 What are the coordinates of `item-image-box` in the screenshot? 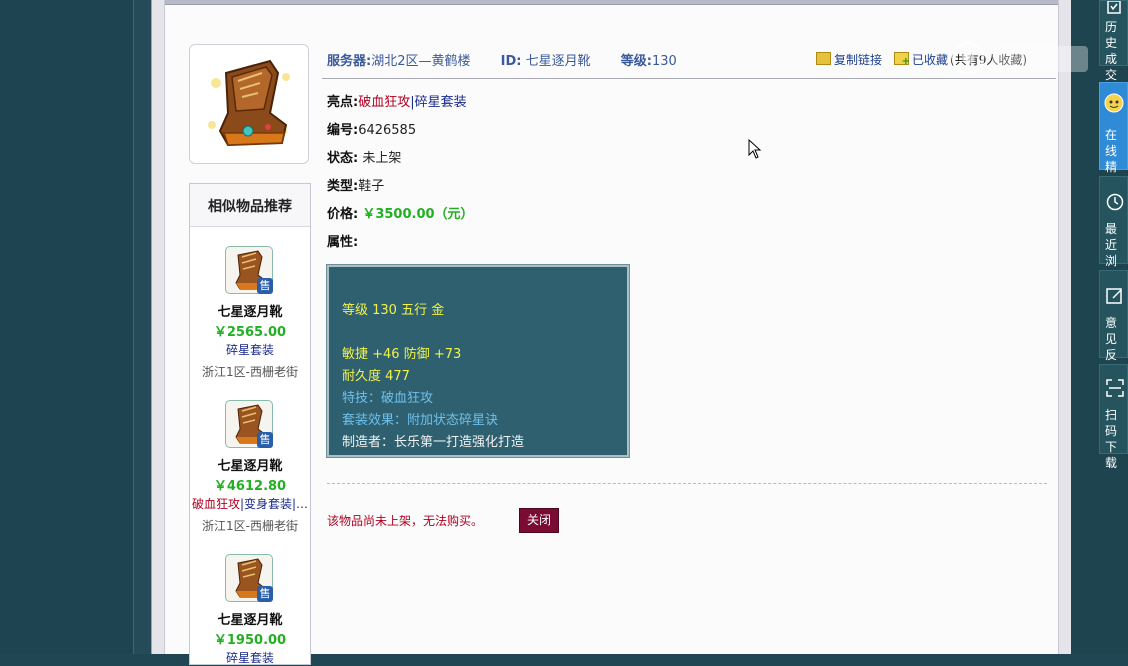 It's located at (249, 104).